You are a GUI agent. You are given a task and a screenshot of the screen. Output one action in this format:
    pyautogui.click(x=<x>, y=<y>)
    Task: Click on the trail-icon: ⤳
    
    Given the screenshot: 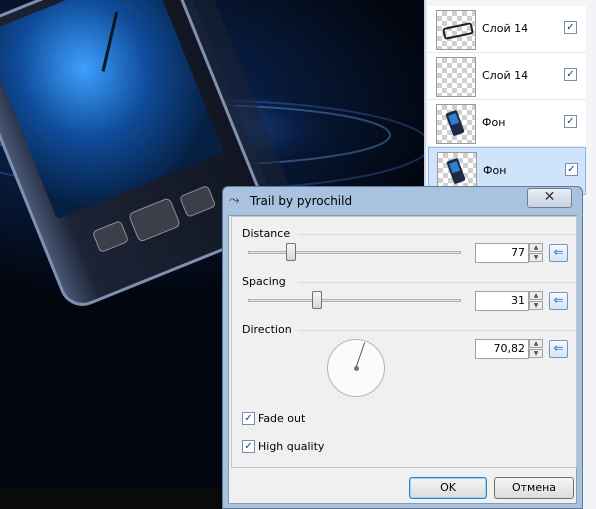 What is the action you would take?
    pyautogui.click(x=234, y=200)
    